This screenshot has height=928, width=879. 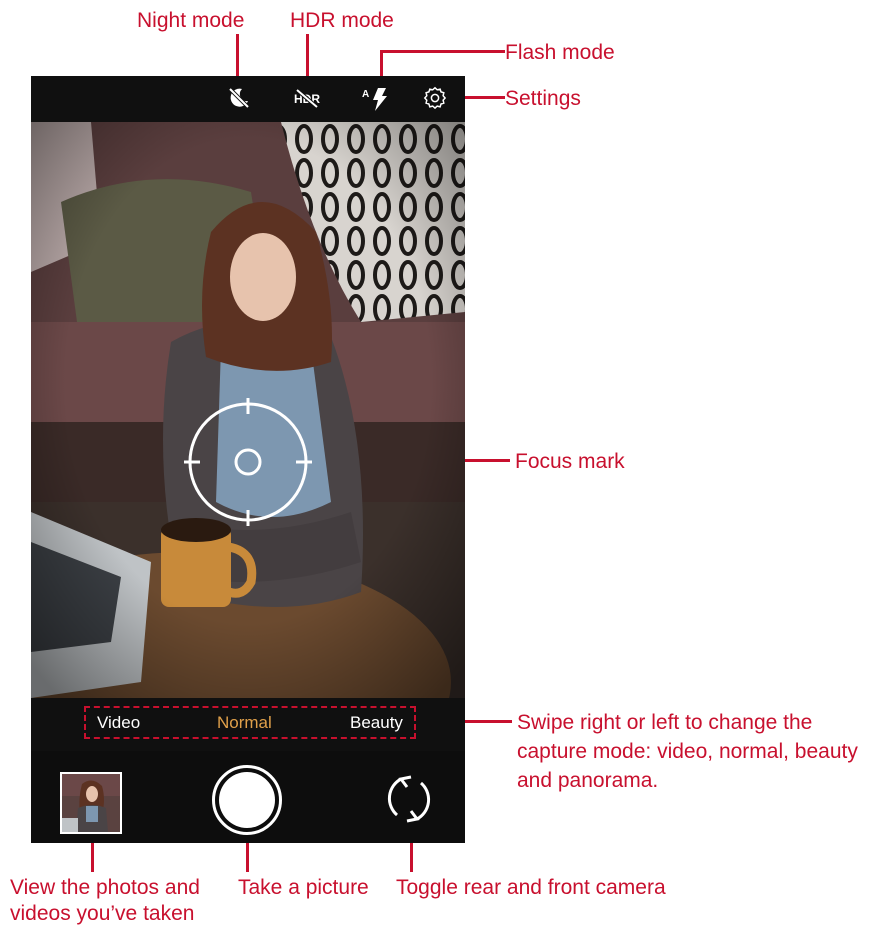 I want to click on camera-bottom-bar, so click(x=248, y=797).